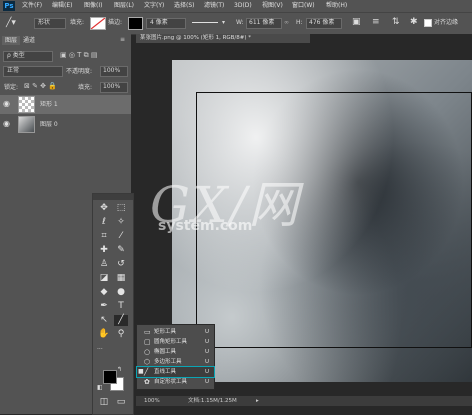 The height and width of the screenshot is (415, 472). I want to click on status-chevron-icon: ▸, so click(257, 401).